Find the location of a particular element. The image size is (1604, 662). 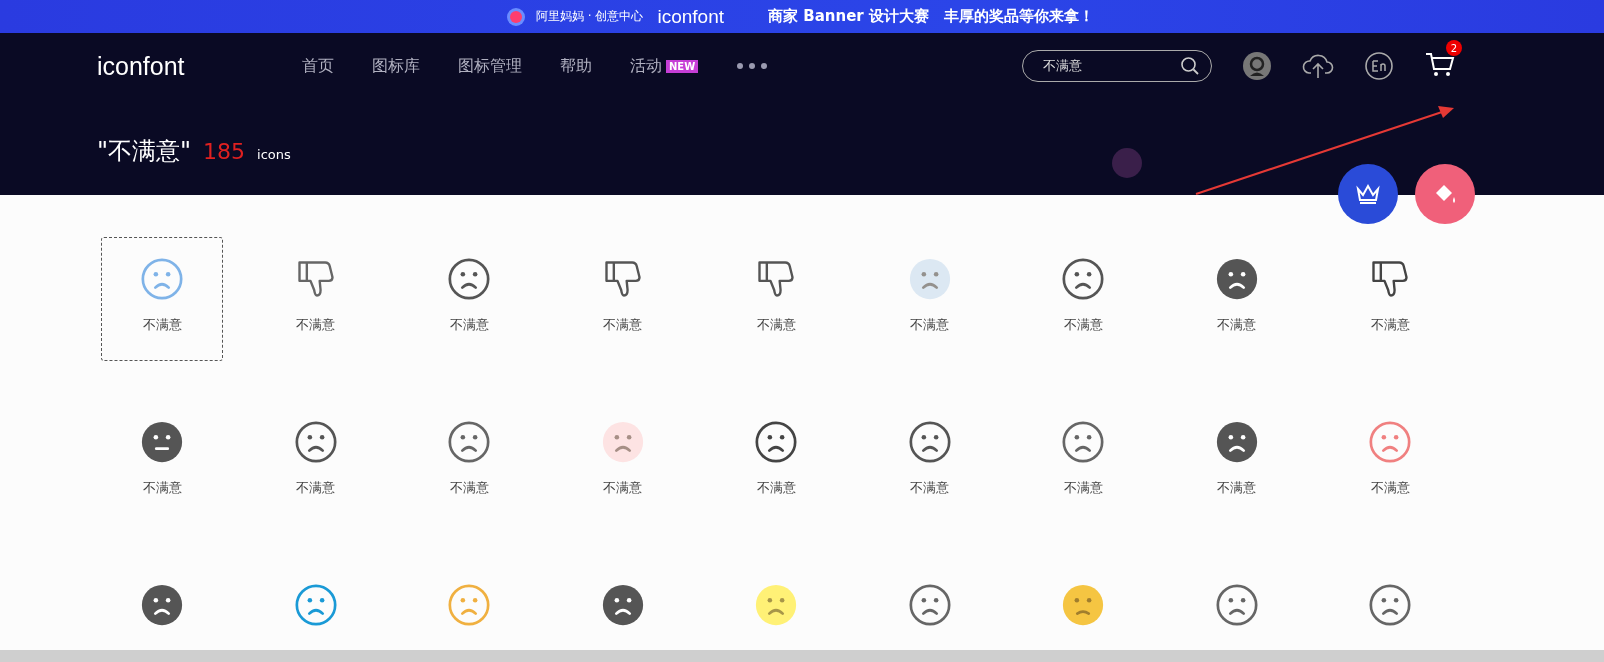

banner-brand: 阿里妈妈 · 创意中心 is located at coordinates (590, 16).